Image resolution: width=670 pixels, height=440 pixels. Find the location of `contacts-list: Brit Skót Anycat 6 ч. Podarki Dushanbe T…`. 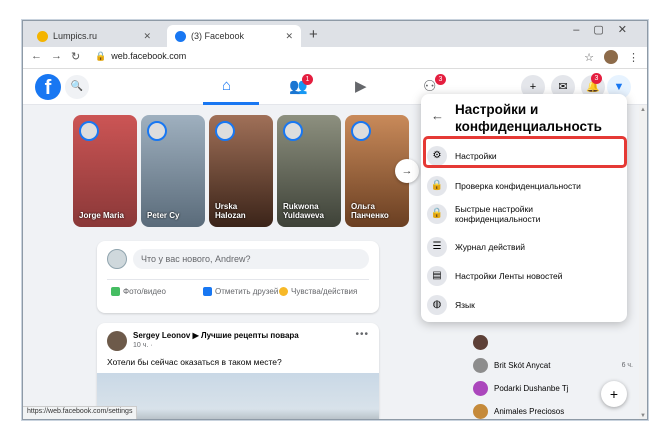

contacts-list: Brit Skót Anycat 6 ч. Podarki Dushanbe T… is located at coordinates (553, 375).